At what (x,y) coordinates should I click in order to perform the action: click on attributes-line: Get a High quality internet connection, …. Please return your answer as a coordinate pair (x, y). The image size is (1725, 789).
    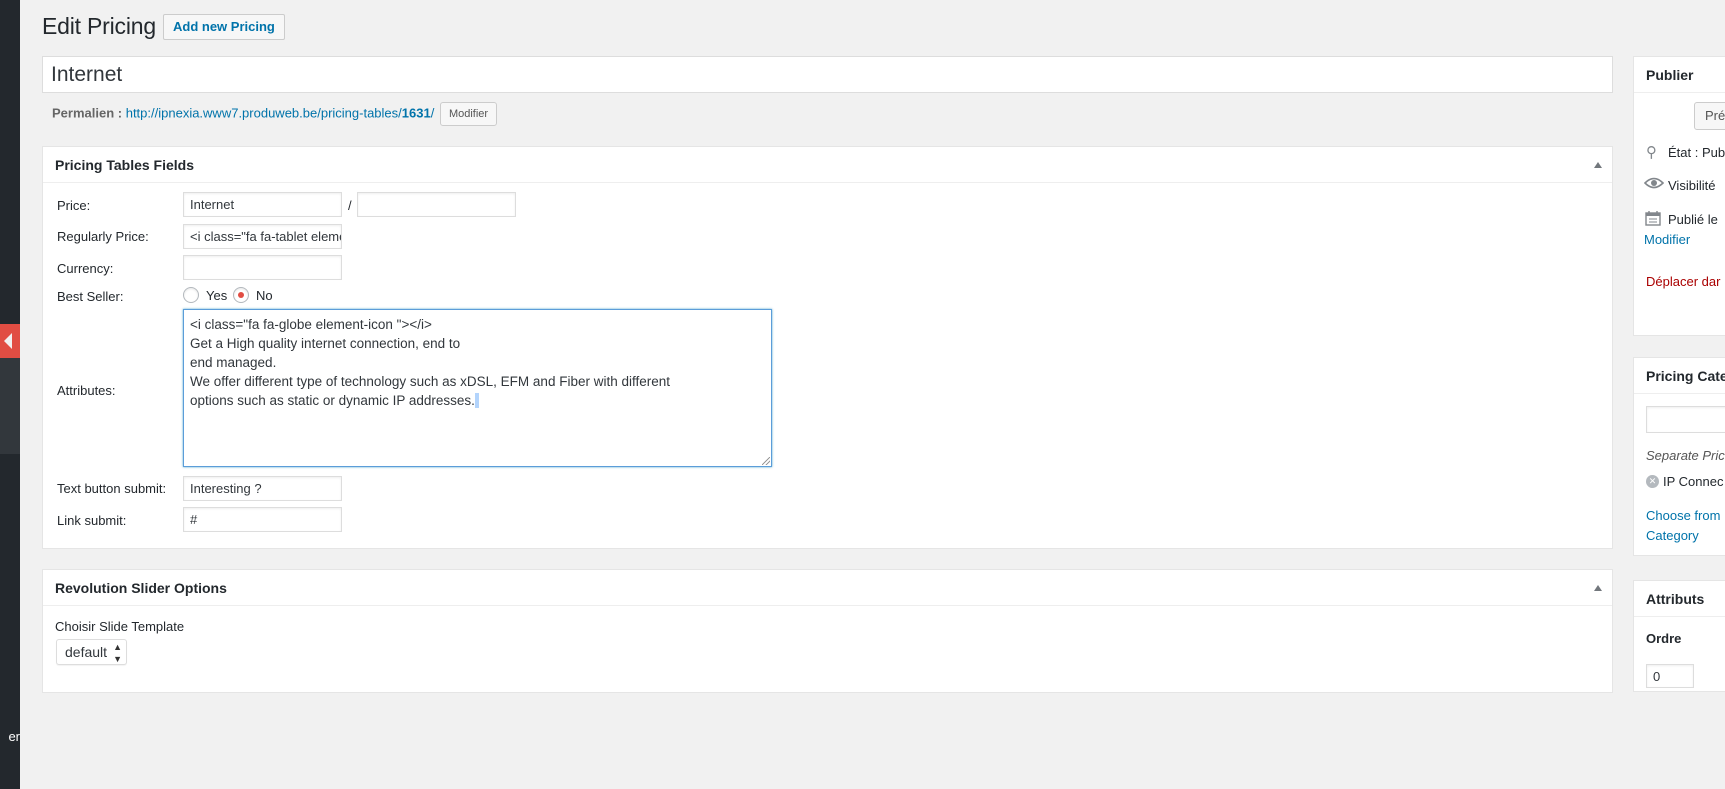
    Looking at the image, I should click on (325, 343).